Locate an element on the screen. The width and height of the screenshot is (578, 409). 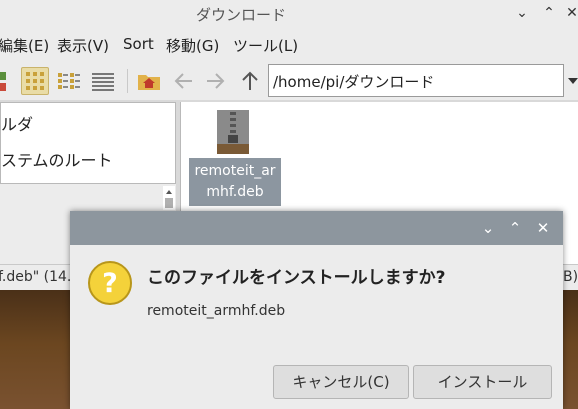
close-icon: ✕ is located at coordinates (570, 13).